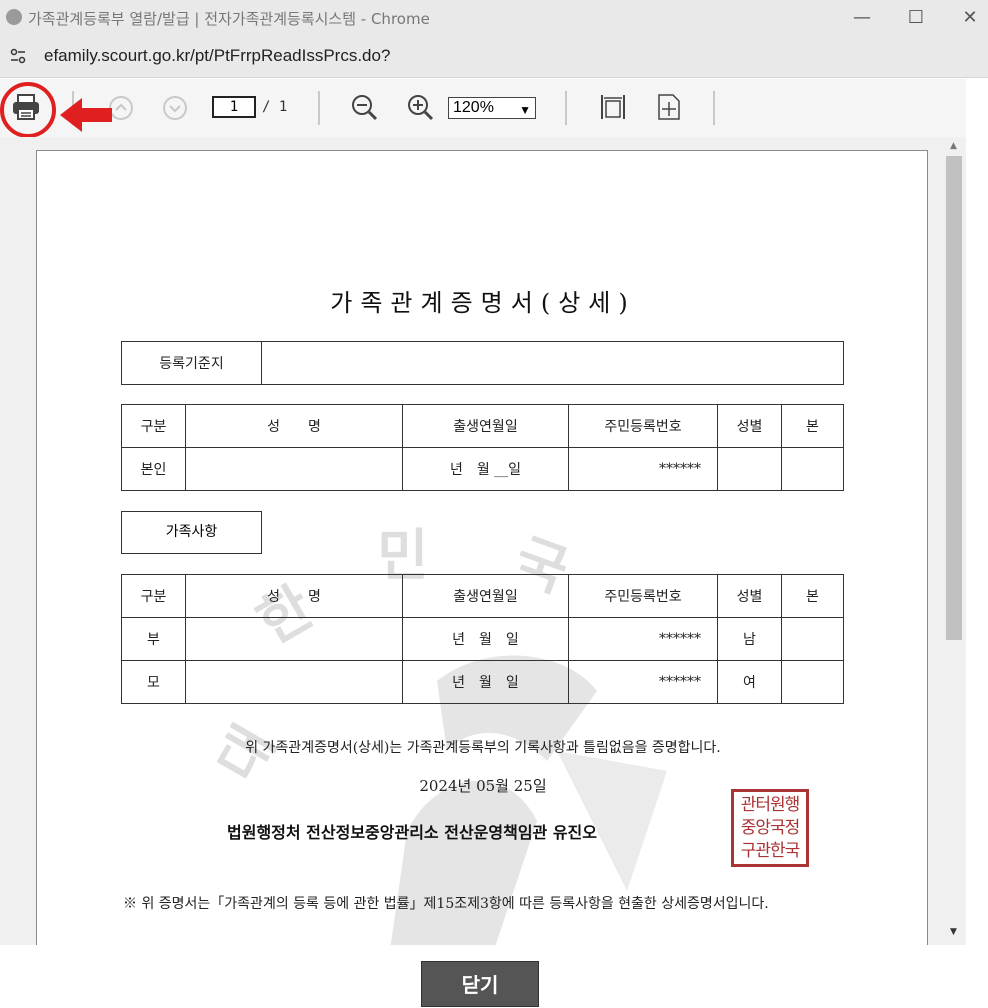 The height and width of the screenshot is (1008, 988). I want to click on row-type: 본인, so click(153, 469).